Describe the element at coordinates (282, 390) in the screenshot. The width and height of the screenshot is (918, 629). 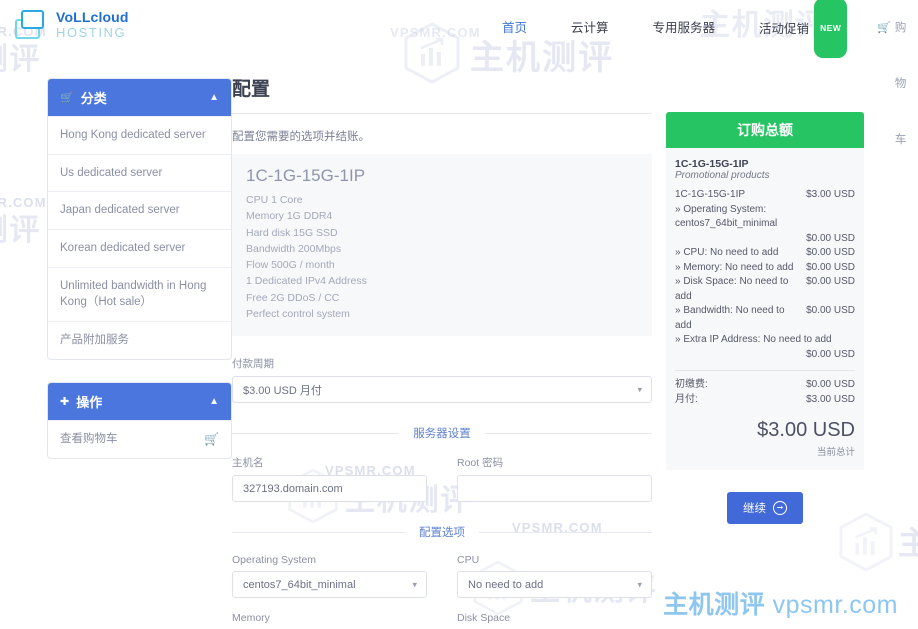
I see `billing-cycle-value: $3.00 USD 月付` at that location.